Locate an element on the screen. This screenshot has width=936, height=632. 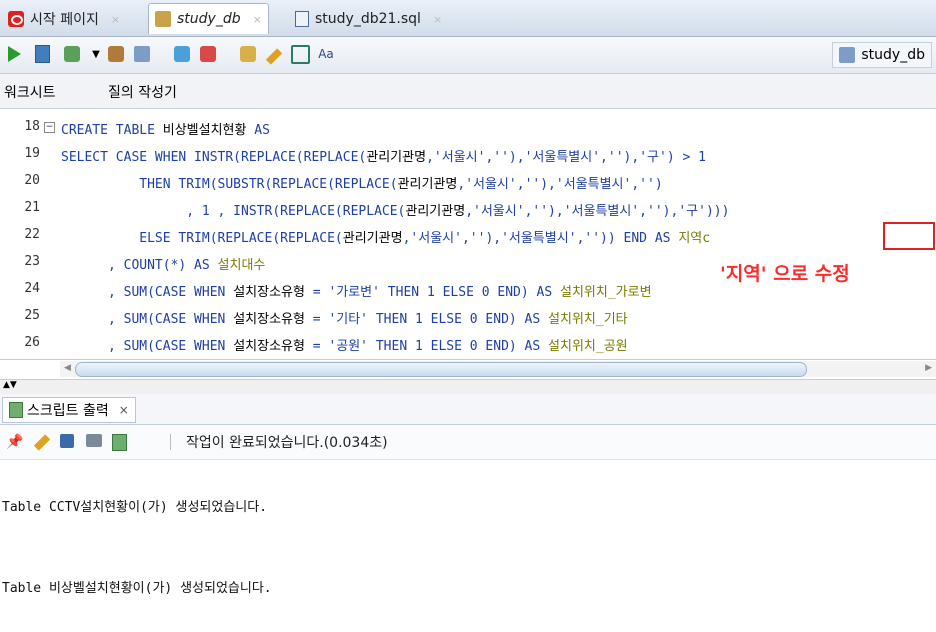
code-line-18: CREATE TABLE 비상벨설치현황 AS is located at coordinates (165, 128).